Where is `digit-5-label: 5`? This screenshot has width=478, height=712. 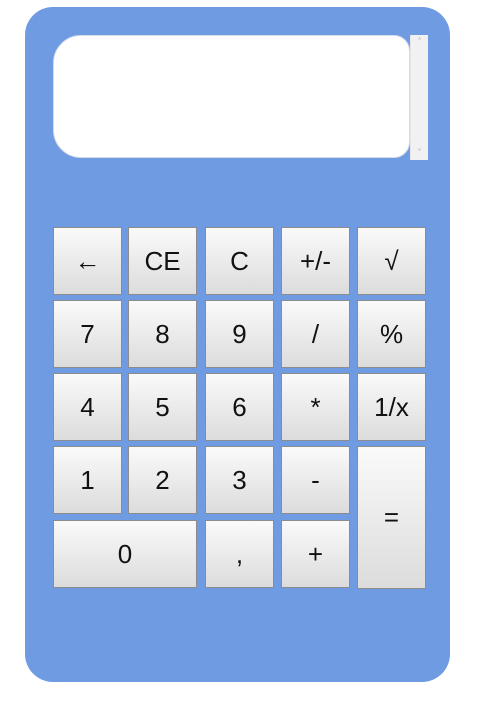 digit-5-label: 5 is located at coordinates (162, 406).